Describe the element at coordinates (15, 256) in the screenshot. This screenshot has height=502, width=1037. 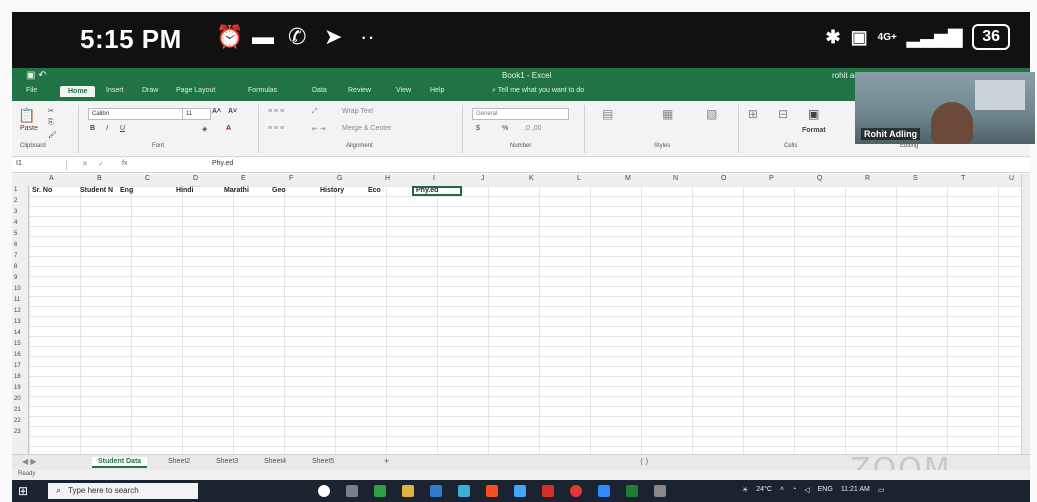
I see `row-header: 7` at that location.